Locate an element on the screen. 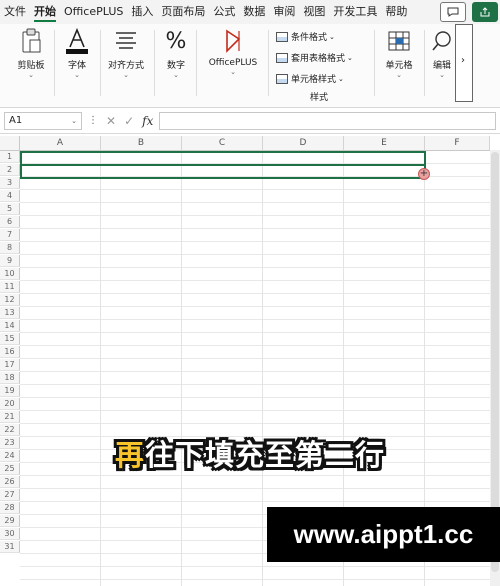 This screenshot has height=586, width=500. editing-button: 编辑 ⌄ is located at coordinates (442, 52).